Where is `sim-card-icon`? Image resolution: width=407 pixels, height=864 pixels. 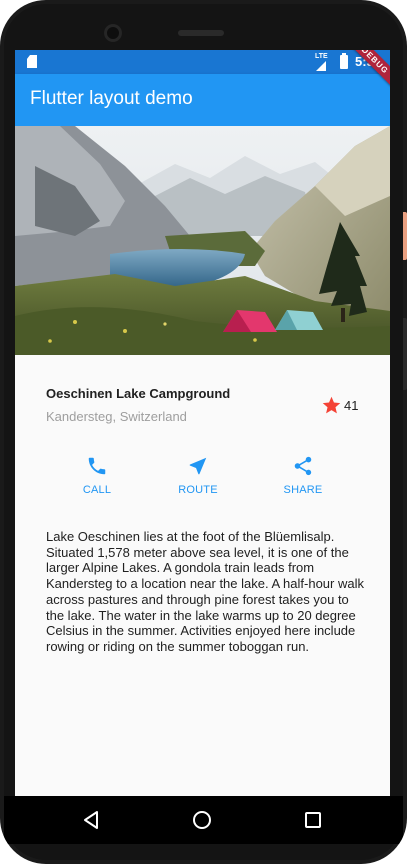
sim-card-icon is located at coordinates (32, 61).